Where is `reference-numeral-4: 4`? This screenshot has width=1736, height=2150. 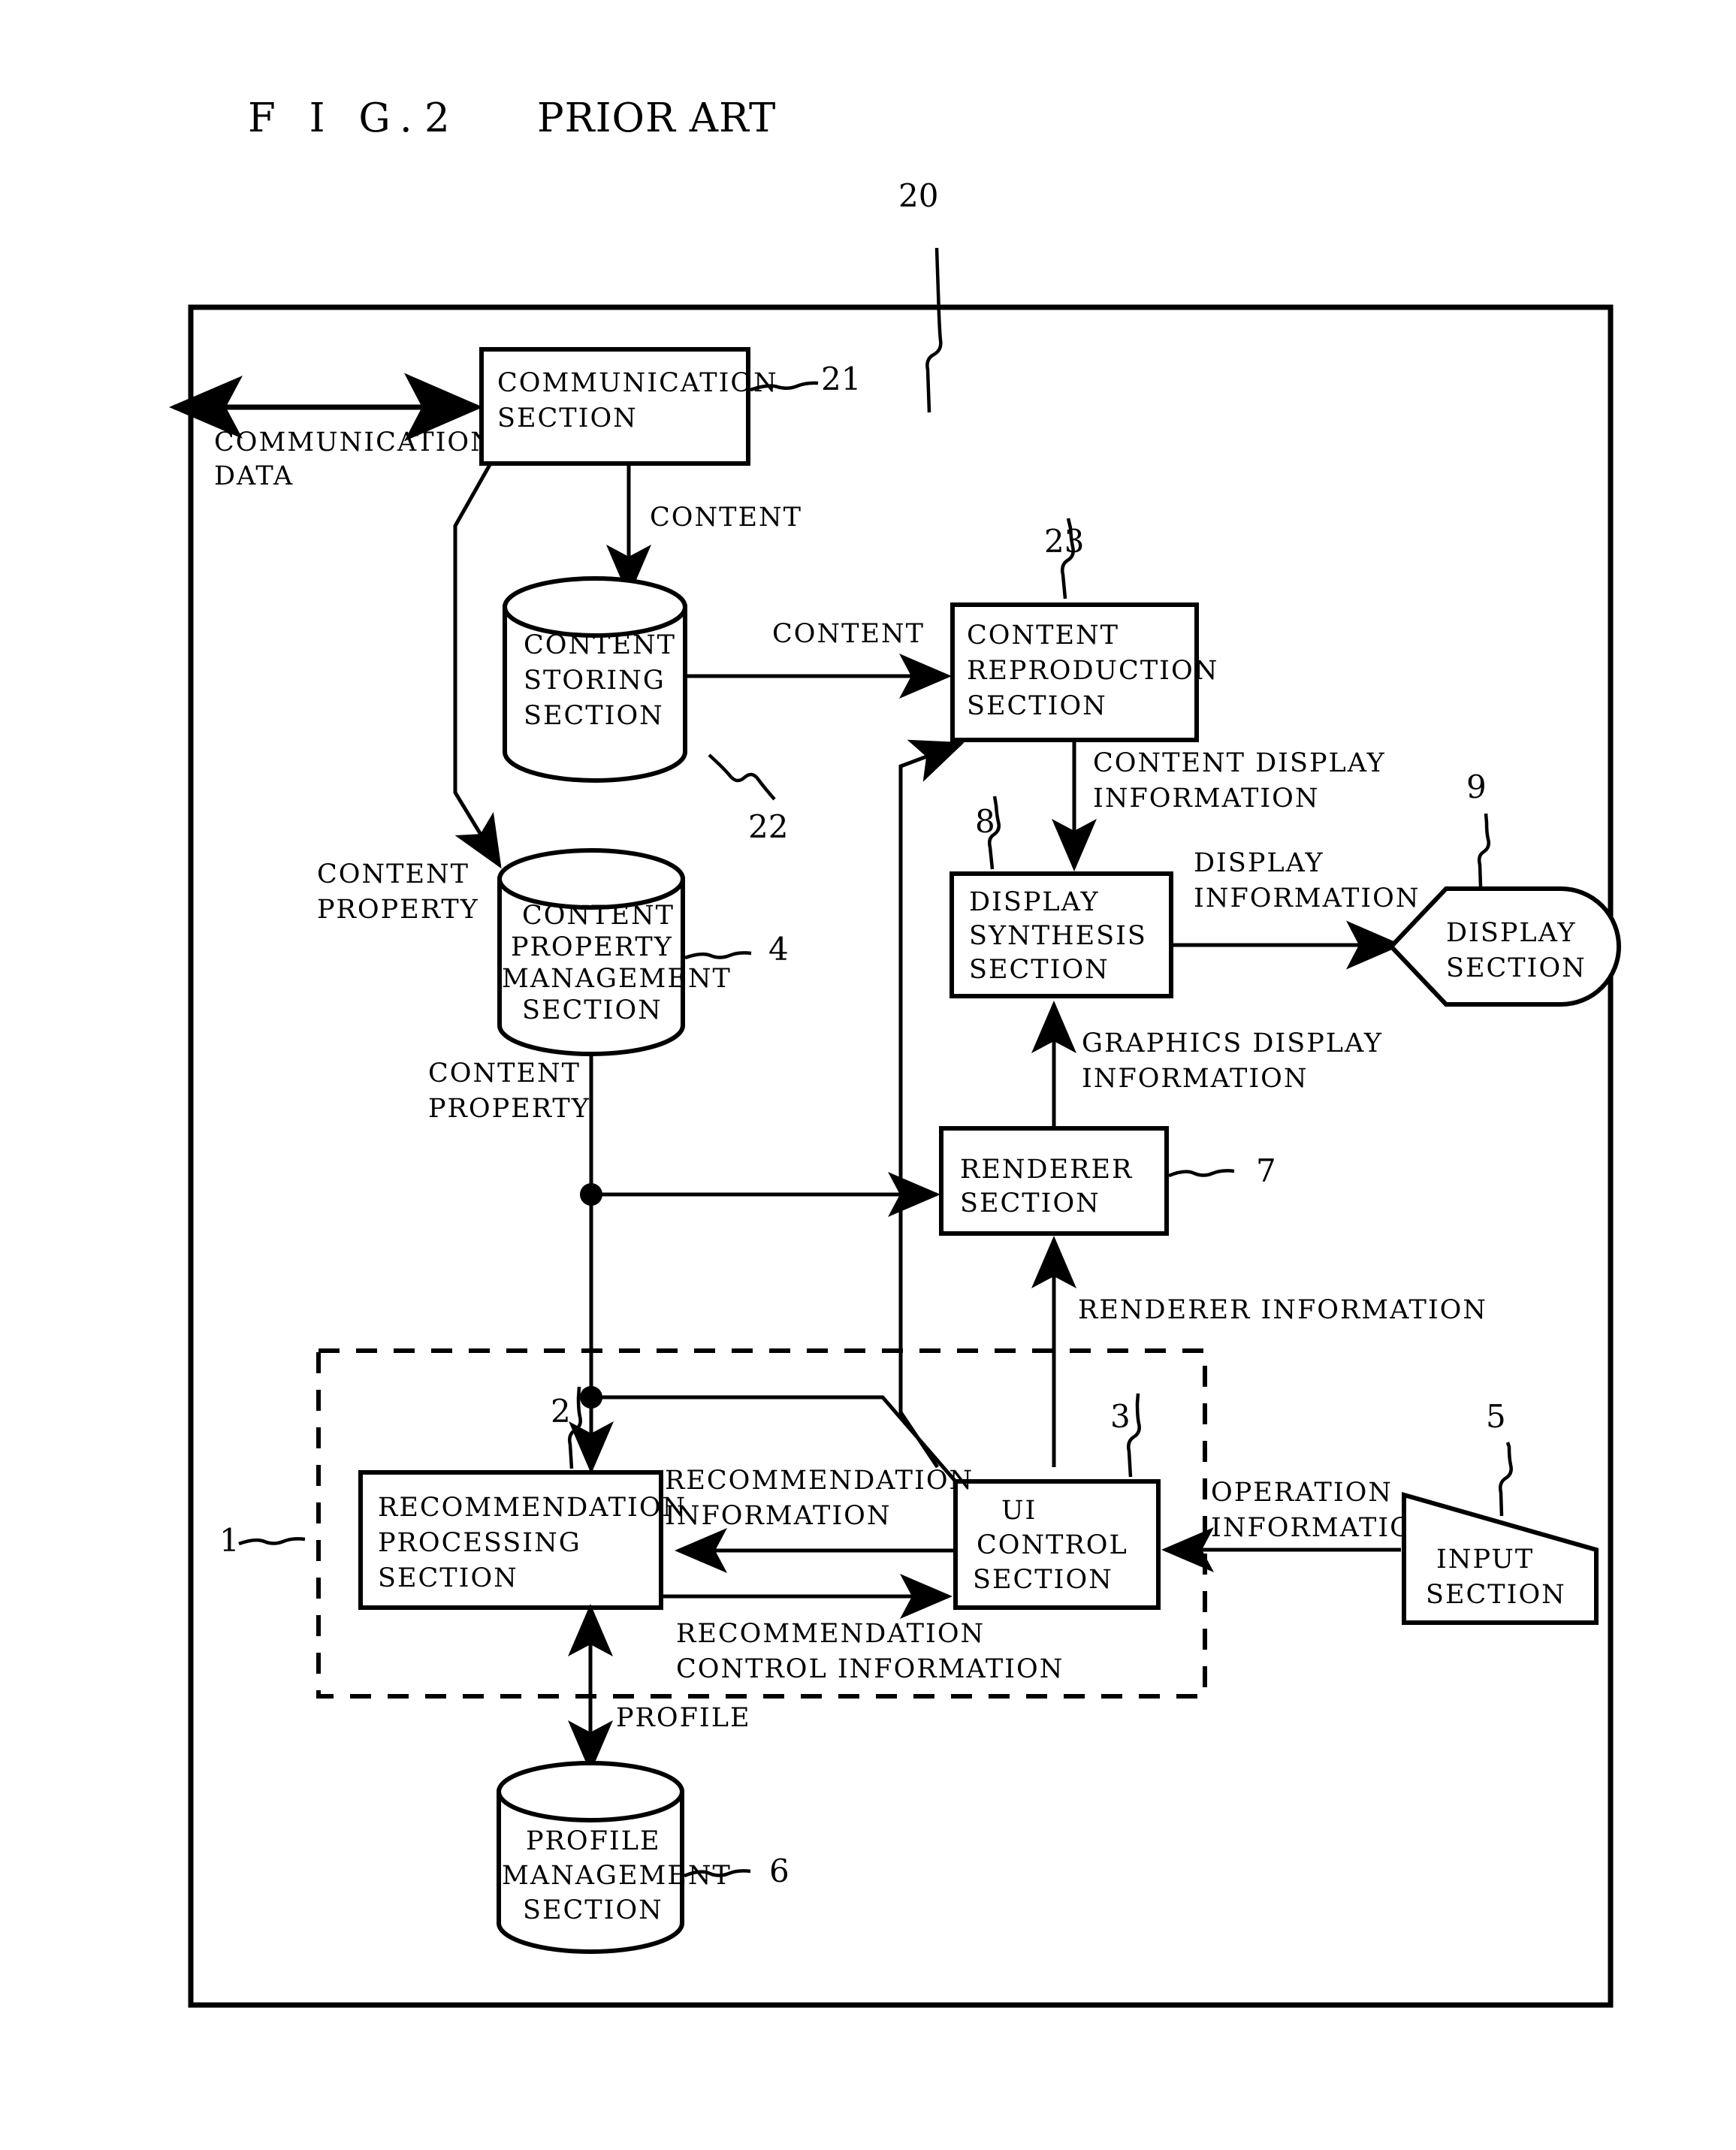
reference-numeral-4: 4 is located at coordinates (778, 949).